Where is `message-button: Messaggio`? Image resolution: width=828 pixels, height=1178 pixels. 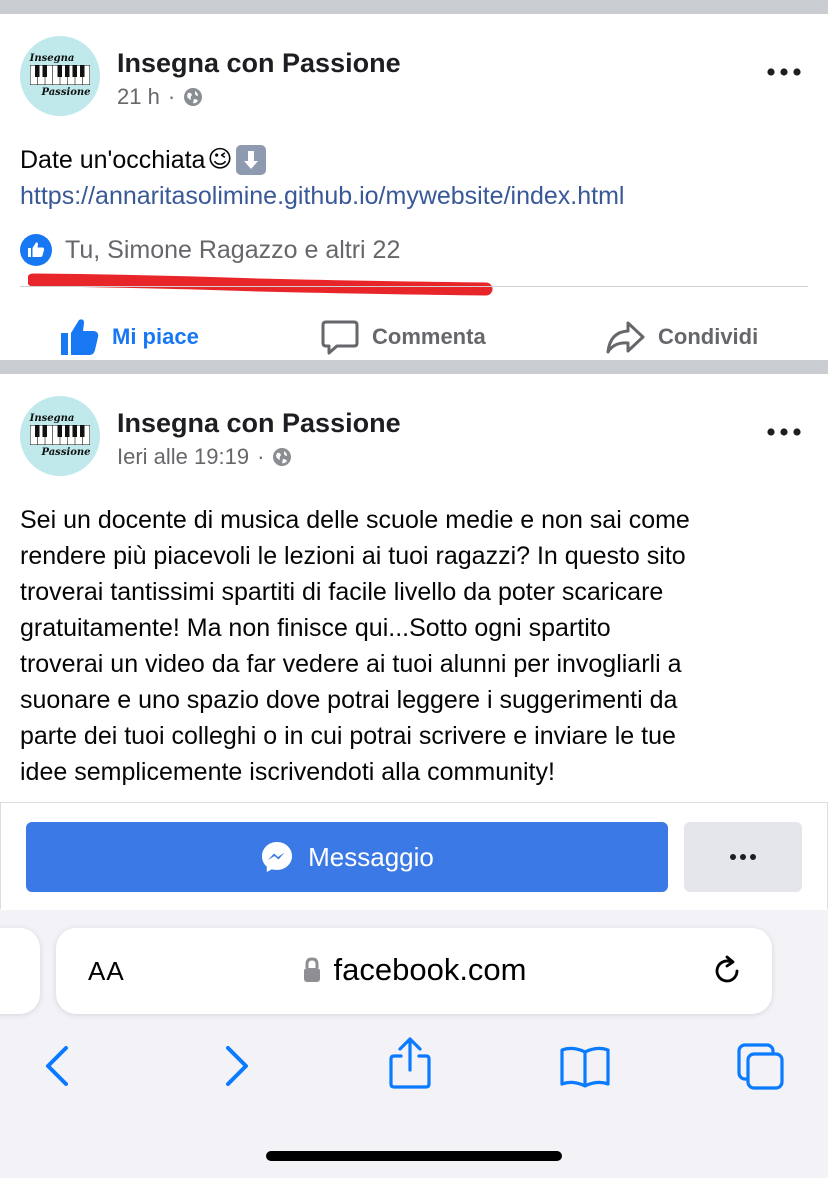
message-button: Messaggio is located at coordinates (347, 857).